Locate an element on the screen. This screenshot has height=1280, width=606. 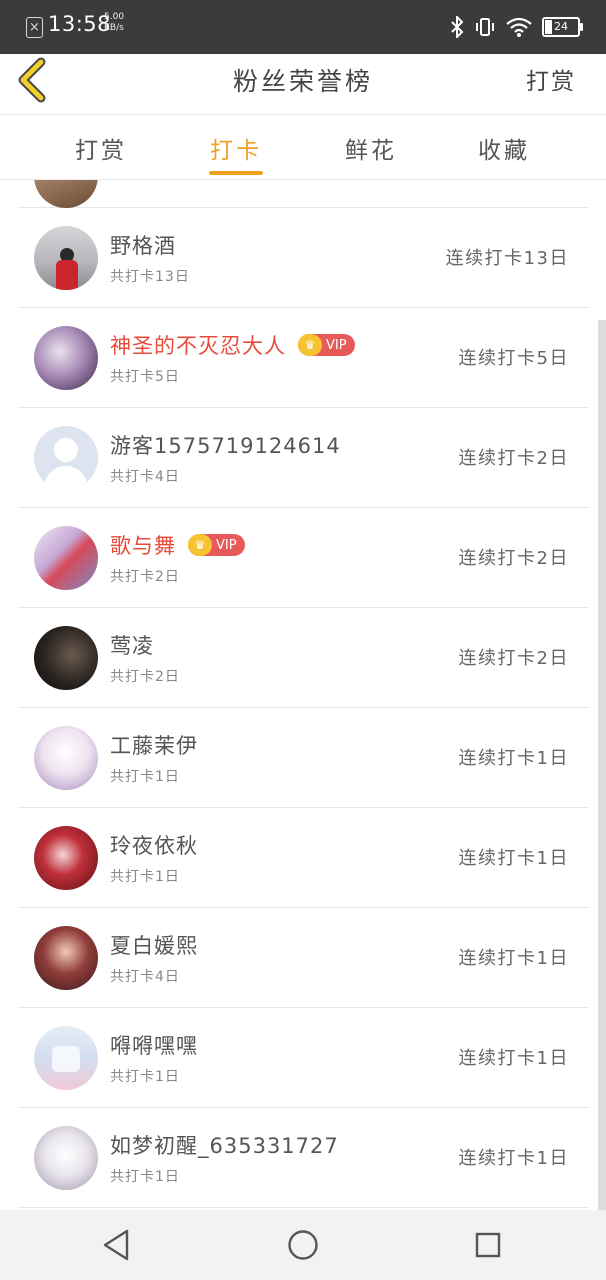
total-checkins: 共打卡13日 is located at coordinates (150, 277).